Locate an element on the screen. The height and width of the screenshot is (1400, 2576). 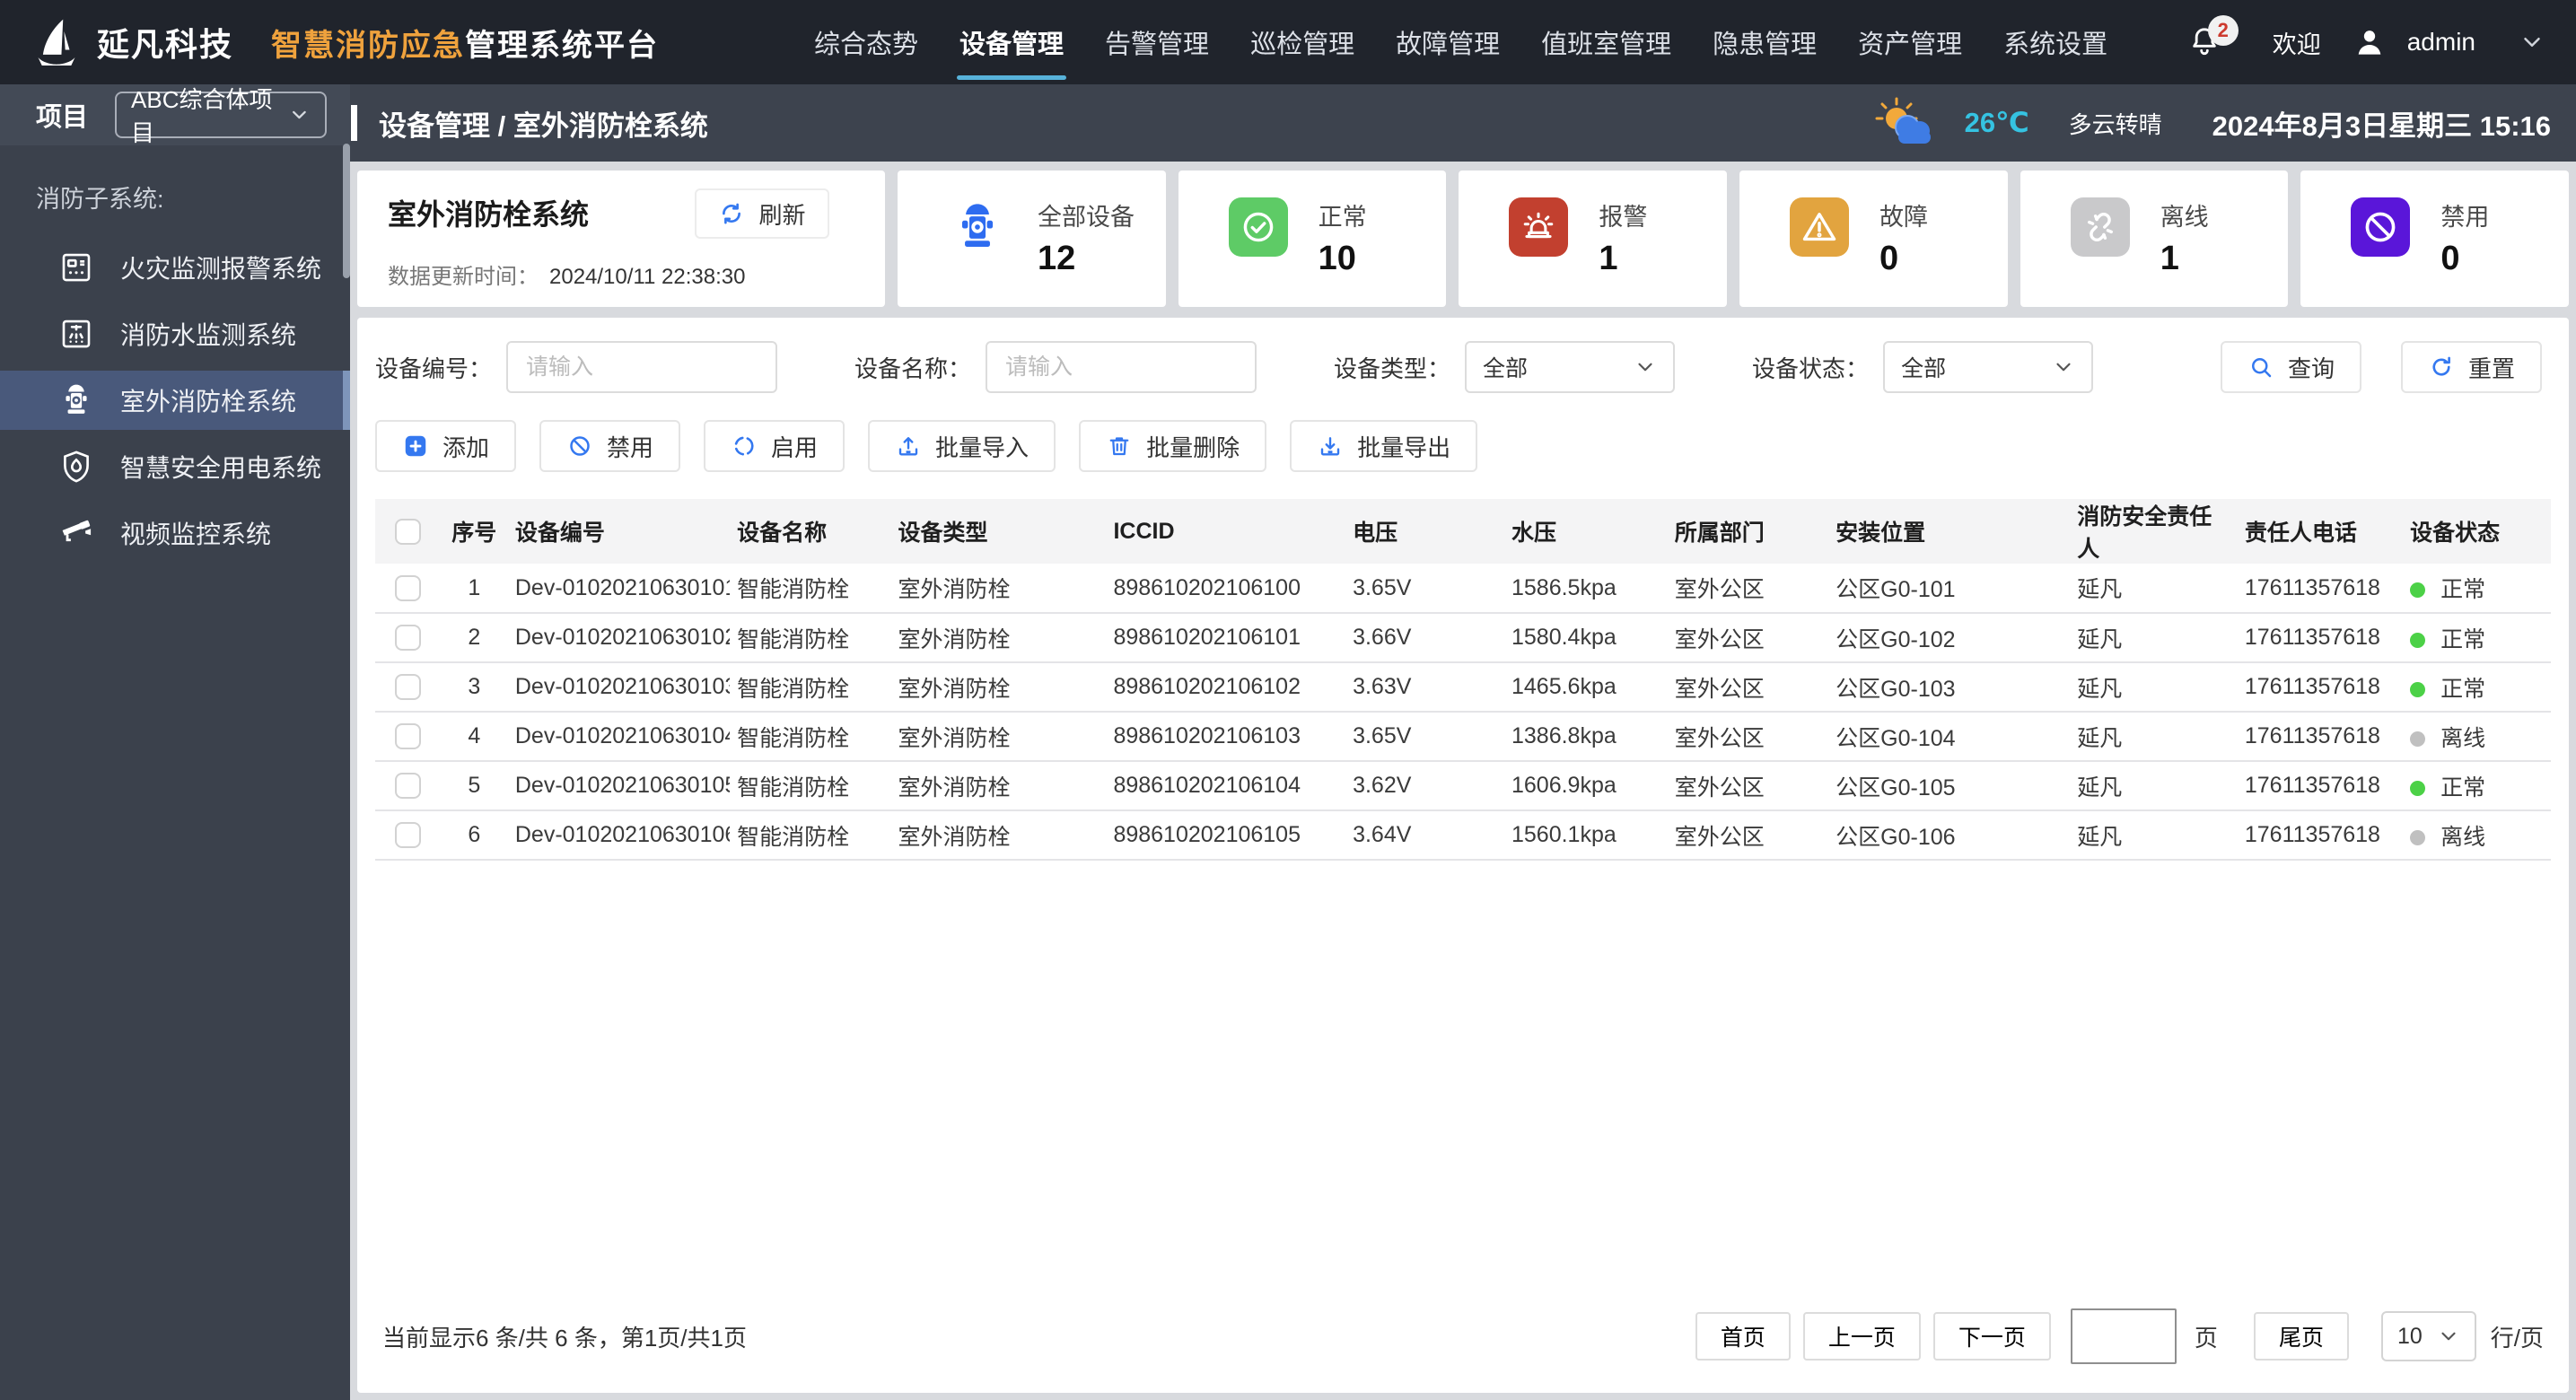
user-menu-chevron-icon is located at coordinates (2532, 43).